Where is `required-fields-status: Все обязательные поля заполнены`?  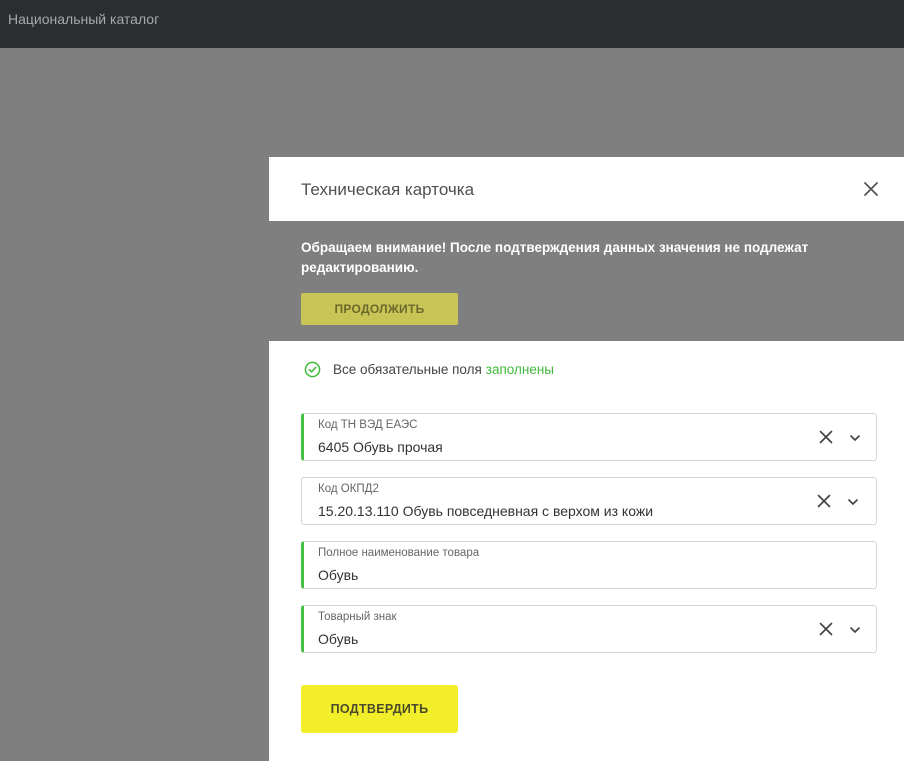
required-fields-status: Все обязательные поля заполнены is located at coordinates (429, 369).